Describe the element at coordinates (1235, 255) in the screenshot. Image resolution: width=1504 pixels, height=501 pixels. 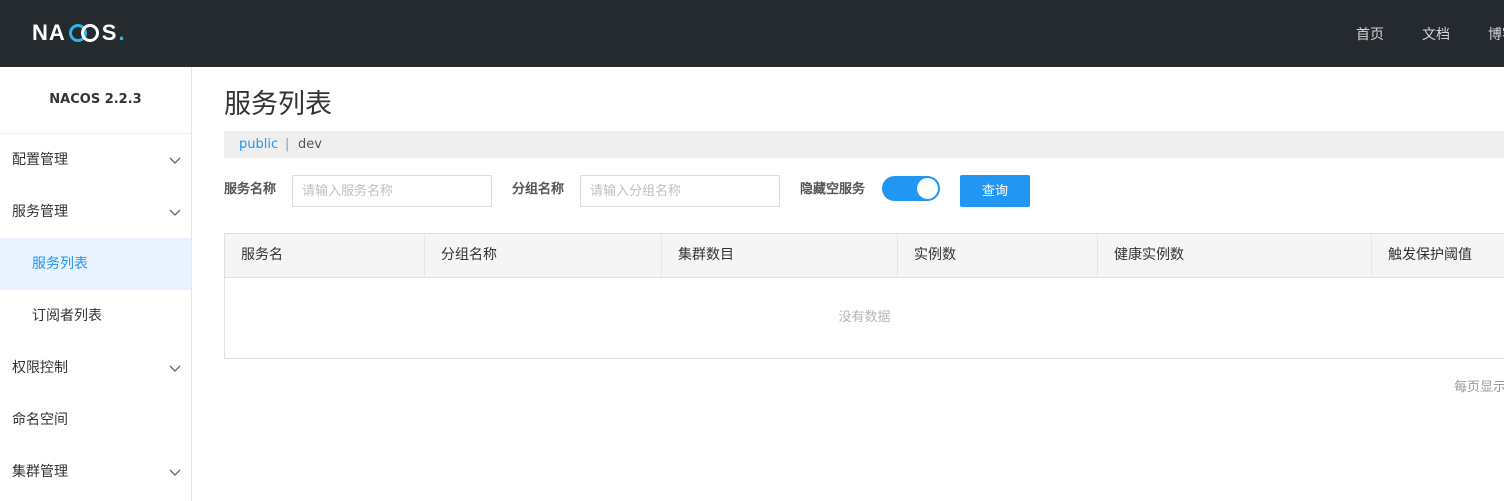
I see `column-header-healthy-instance-count: 健康实例数` at that location.